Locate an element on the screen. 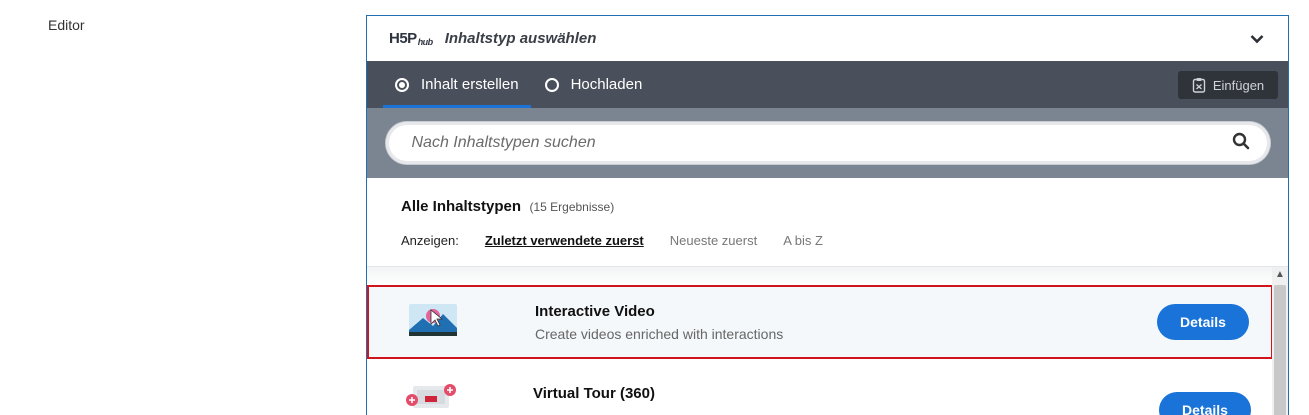  chevron-down-icon is located at coordinates (1257, 39).